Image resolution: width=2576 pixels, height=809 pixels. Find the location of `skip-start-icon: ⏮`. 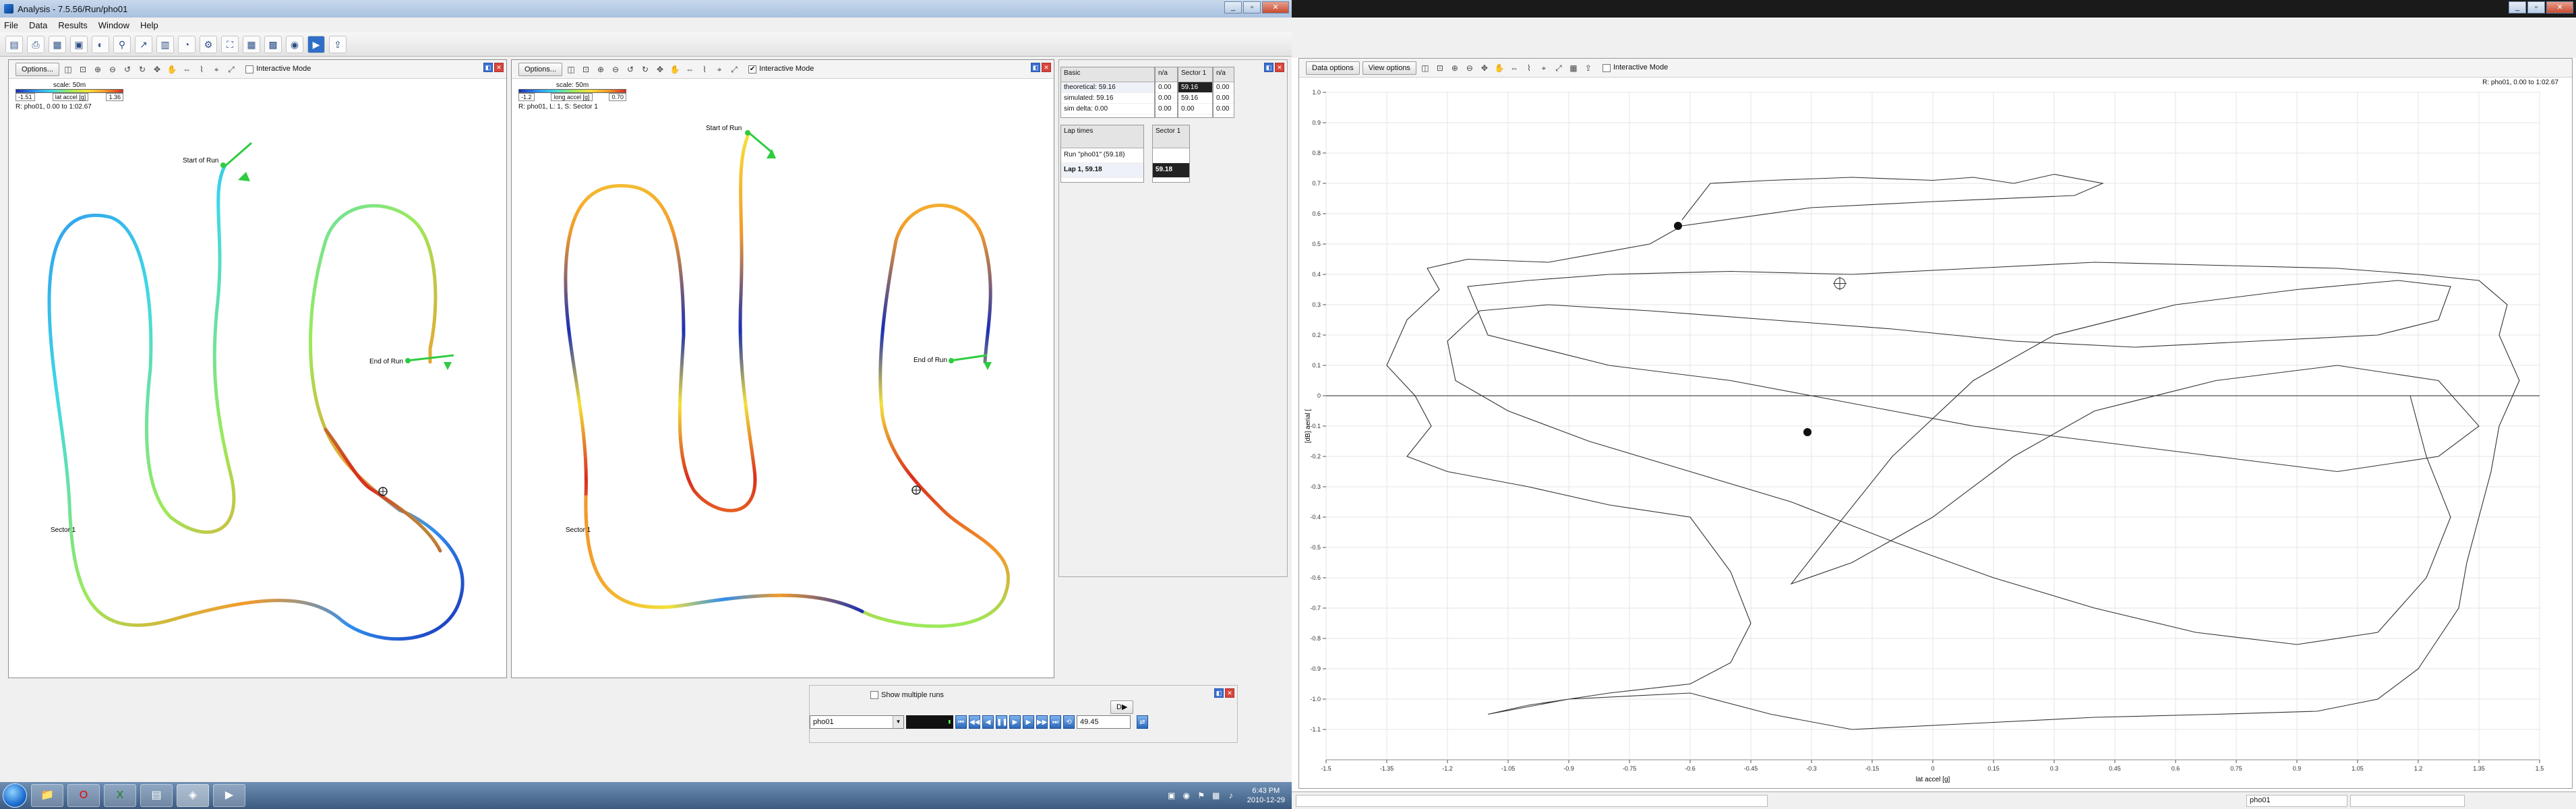

skip-start-icon: ⏮ is located at coordinates (961, 722).